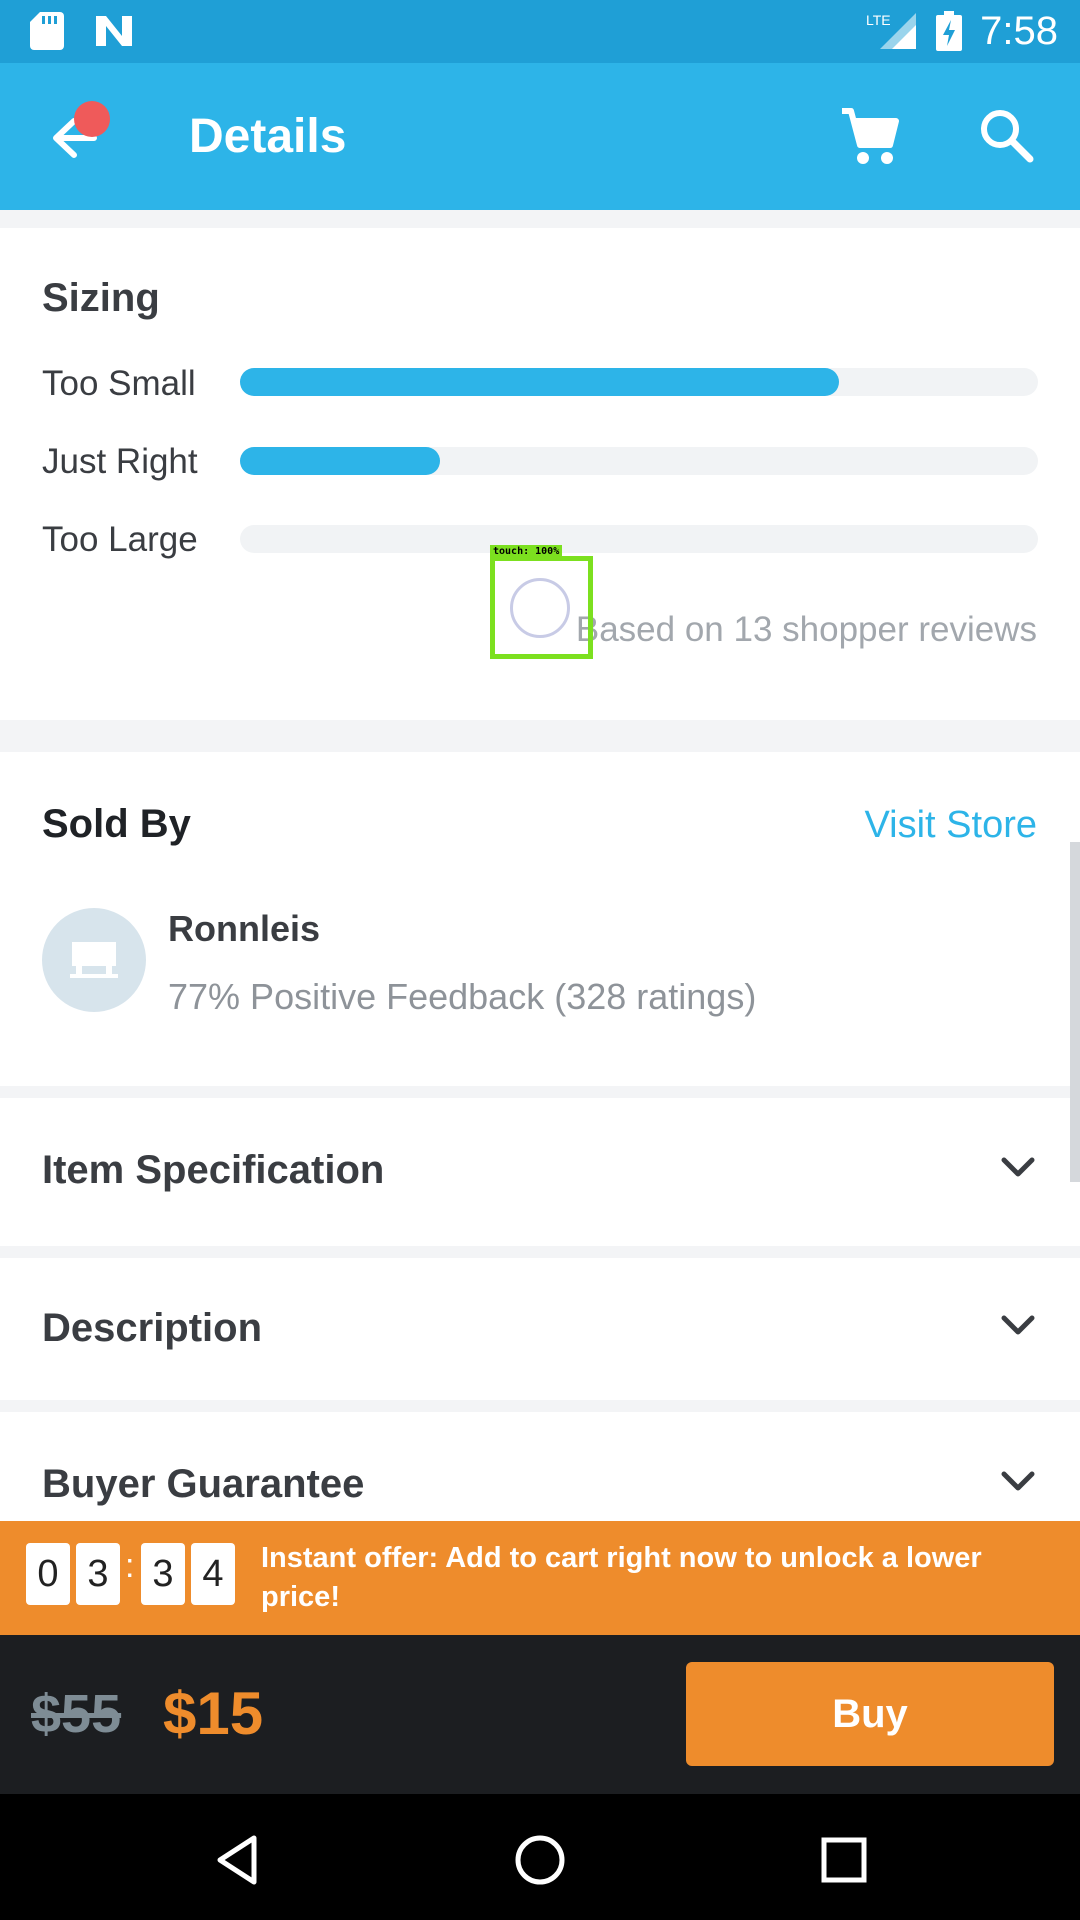 This screenshot has width=1080, height=1920. I want to click on size-bar-too-small, so click(639, 382).